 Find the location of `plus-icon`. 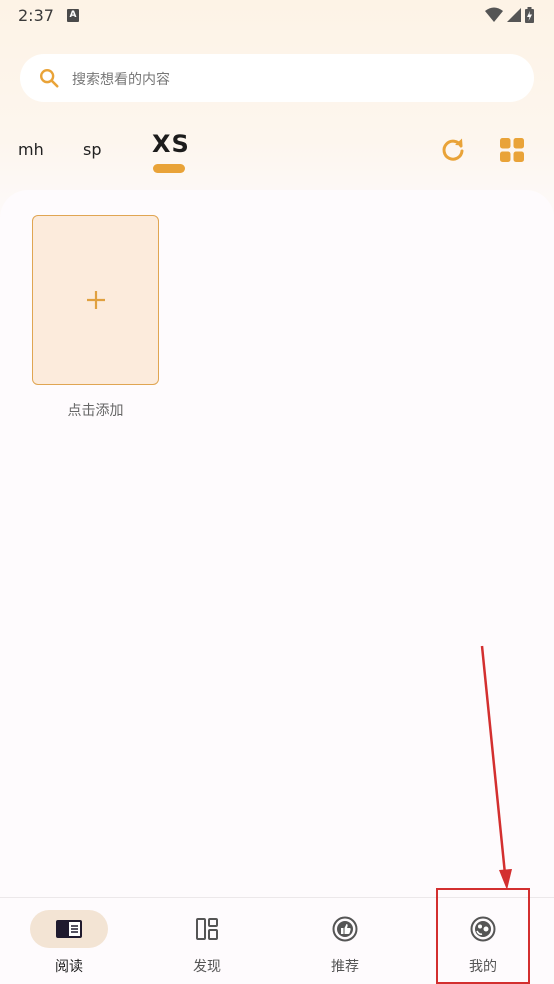

plus-icon is located at coordinates (96, 300).